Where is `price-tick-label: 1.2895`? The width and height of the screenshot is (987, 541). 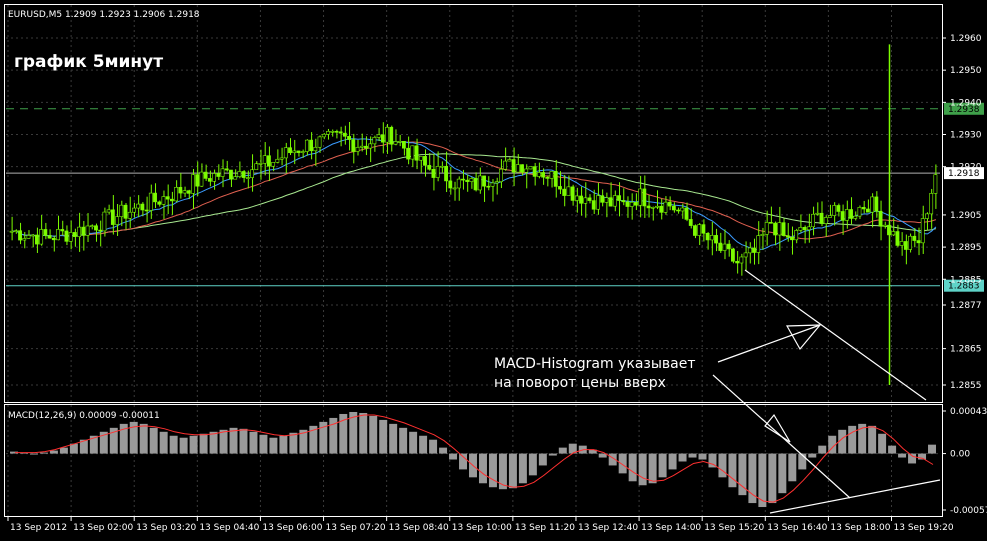 price-tick-label: 1.2895 is located at coordinates (966, 248).